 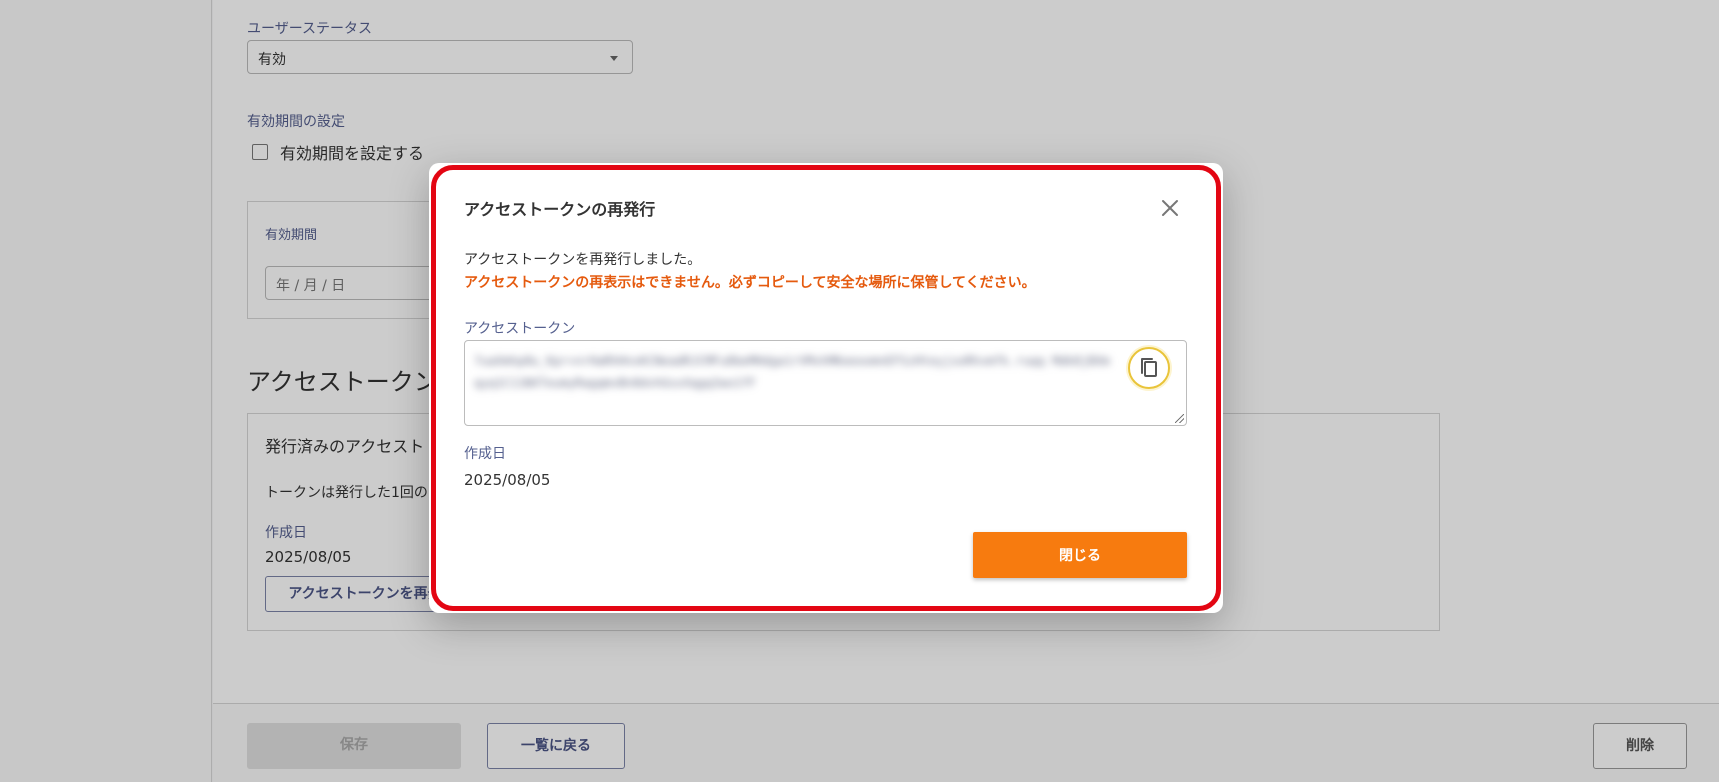 What do you see at coordinates (1080, 555) in the screenshot?
I see `dialog-close-primary-button: 閉じる` at bounding box center [1080, 555].